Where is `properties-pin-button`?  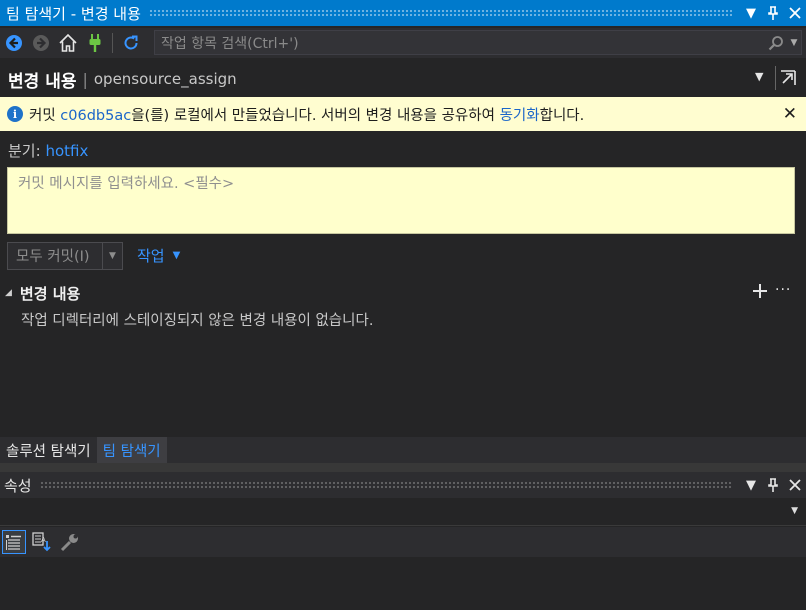 properties-pin-button is located at coordinates (773, 485).